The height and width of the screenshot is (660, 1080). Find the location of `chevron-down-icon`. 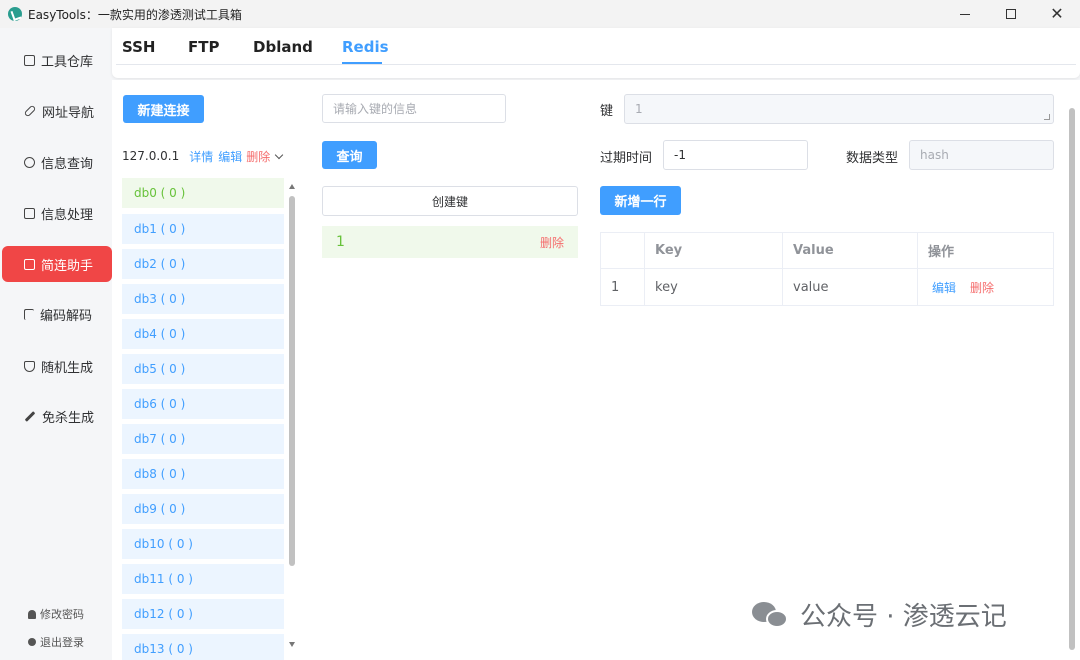

chevron-down-icon is located at coordinates (279, 154).